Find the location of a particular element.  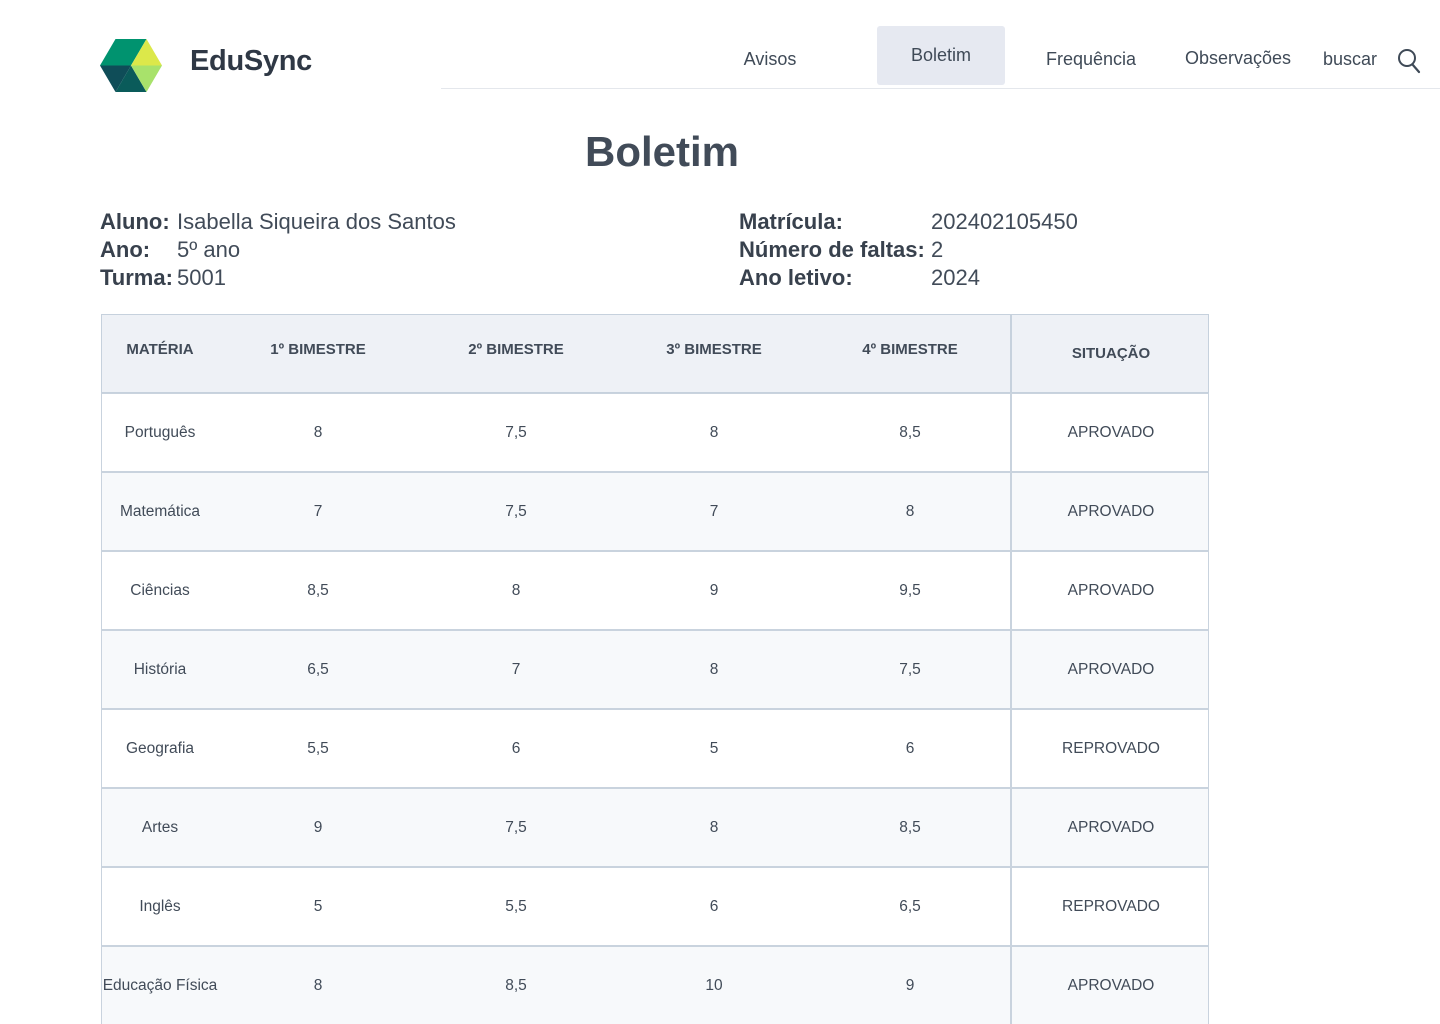

header-situacao-cell: SITUAÇÃO is located at coordinates (1110, 353).